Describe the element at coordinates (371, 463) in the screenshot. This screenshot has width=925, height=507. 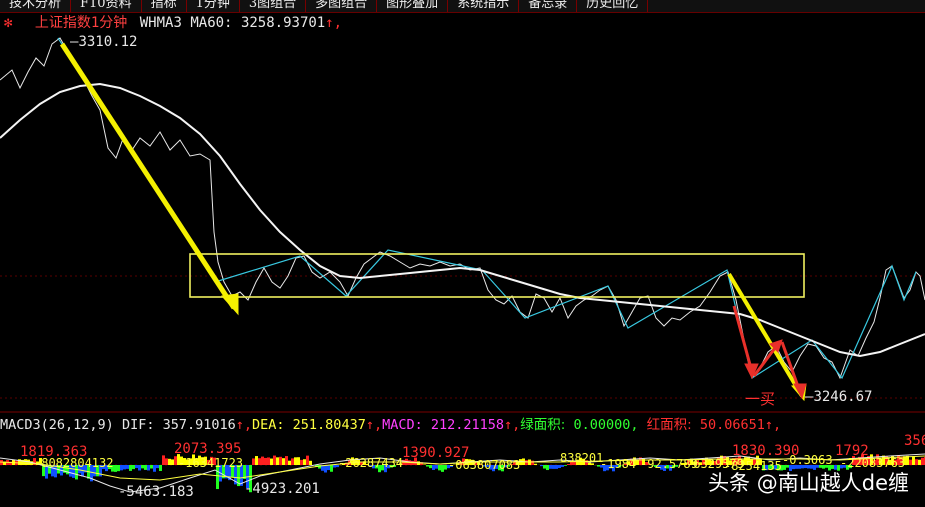
I see `macd-label-yellow-3: -26287434` at that location.